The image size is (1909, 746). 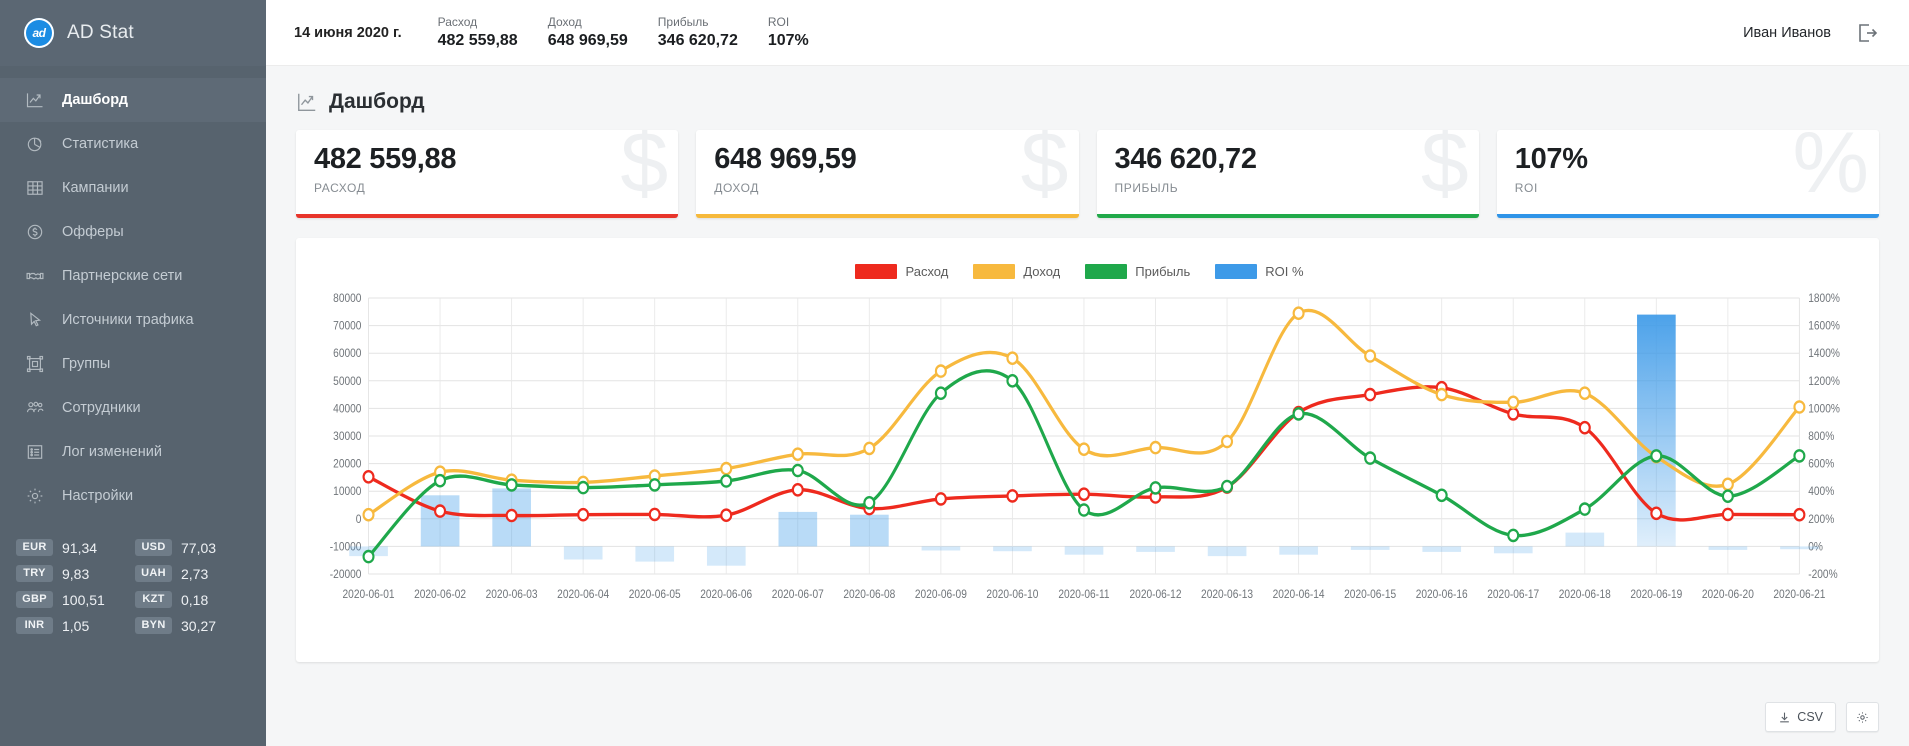 What do you see at coordinates (1867, 33) in the screenshot?
I see `logout-icon` at bounding box center [1867, 33].